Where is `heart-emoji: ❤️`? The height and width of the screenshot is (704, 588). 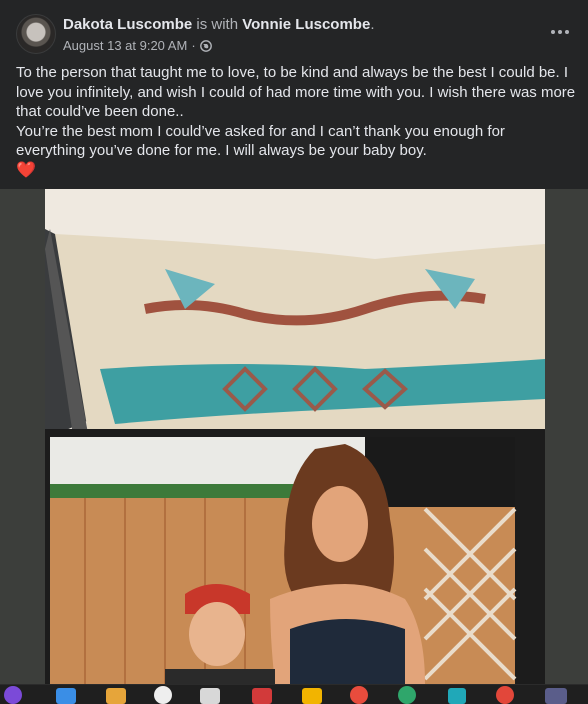
heart-emoji: ❤️ is located at coordinates (26, 170).